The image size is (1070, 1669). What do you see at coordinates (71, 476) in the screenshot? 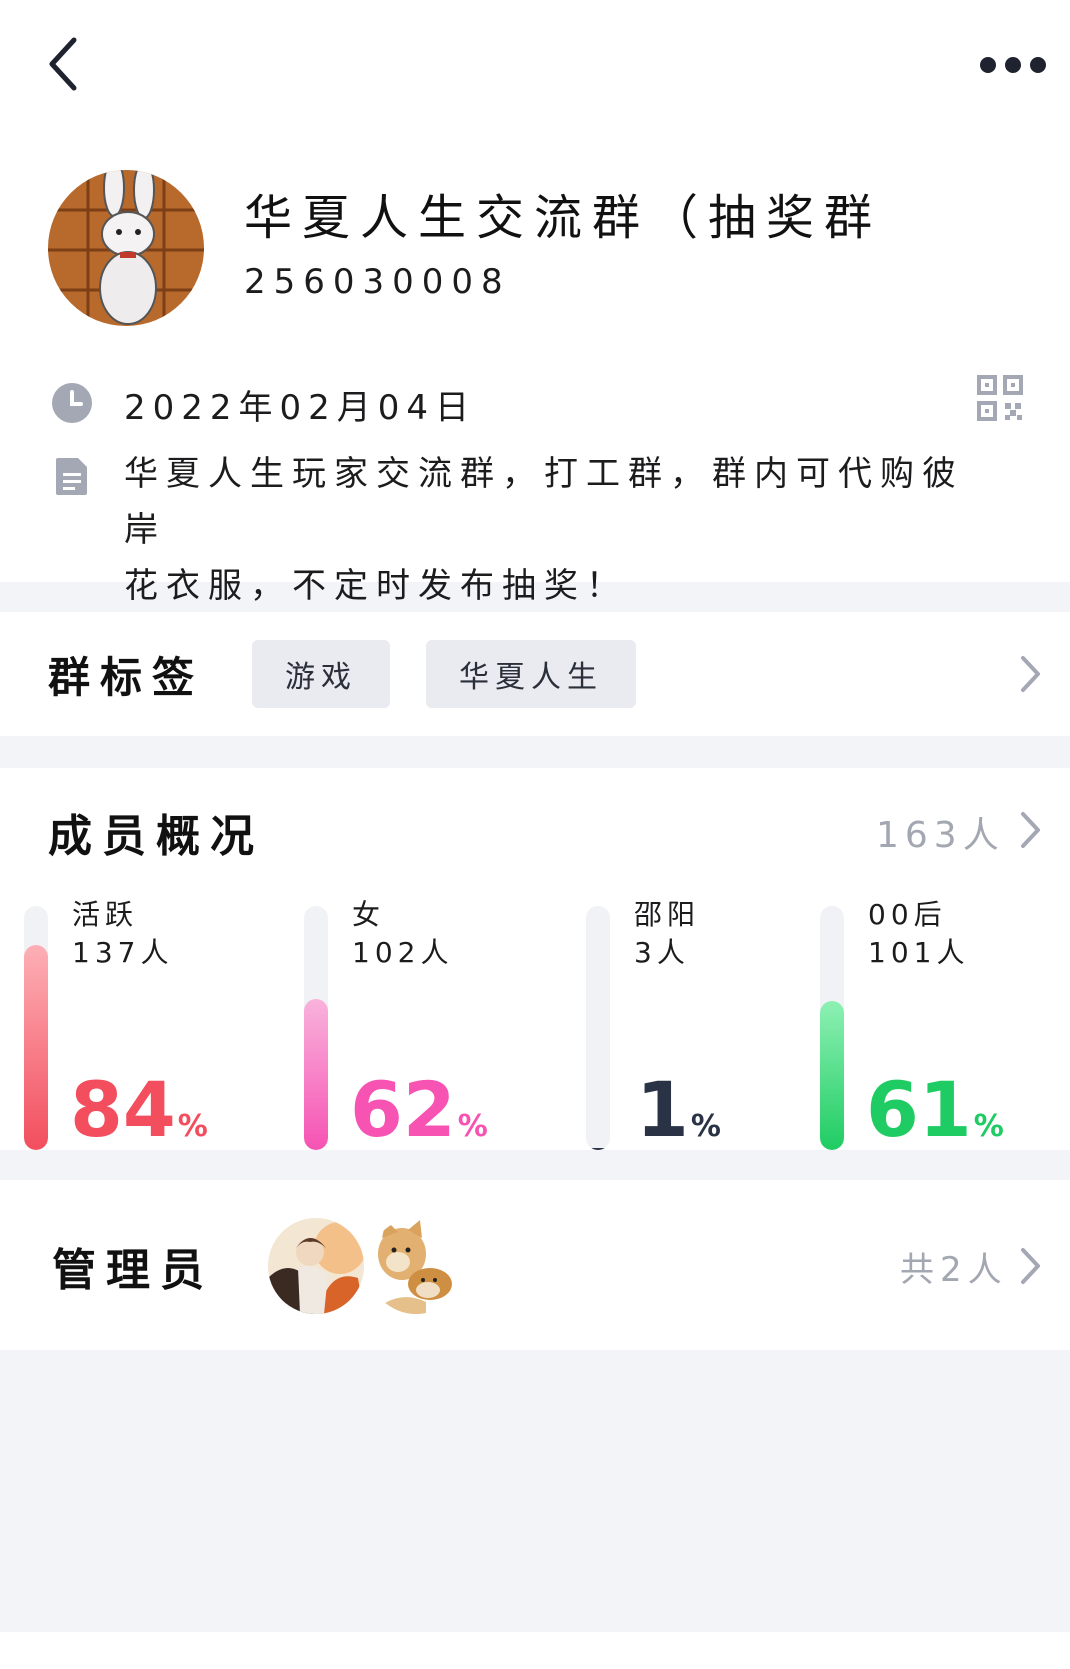
I see `document-icon` at bounding box center [71, 476].